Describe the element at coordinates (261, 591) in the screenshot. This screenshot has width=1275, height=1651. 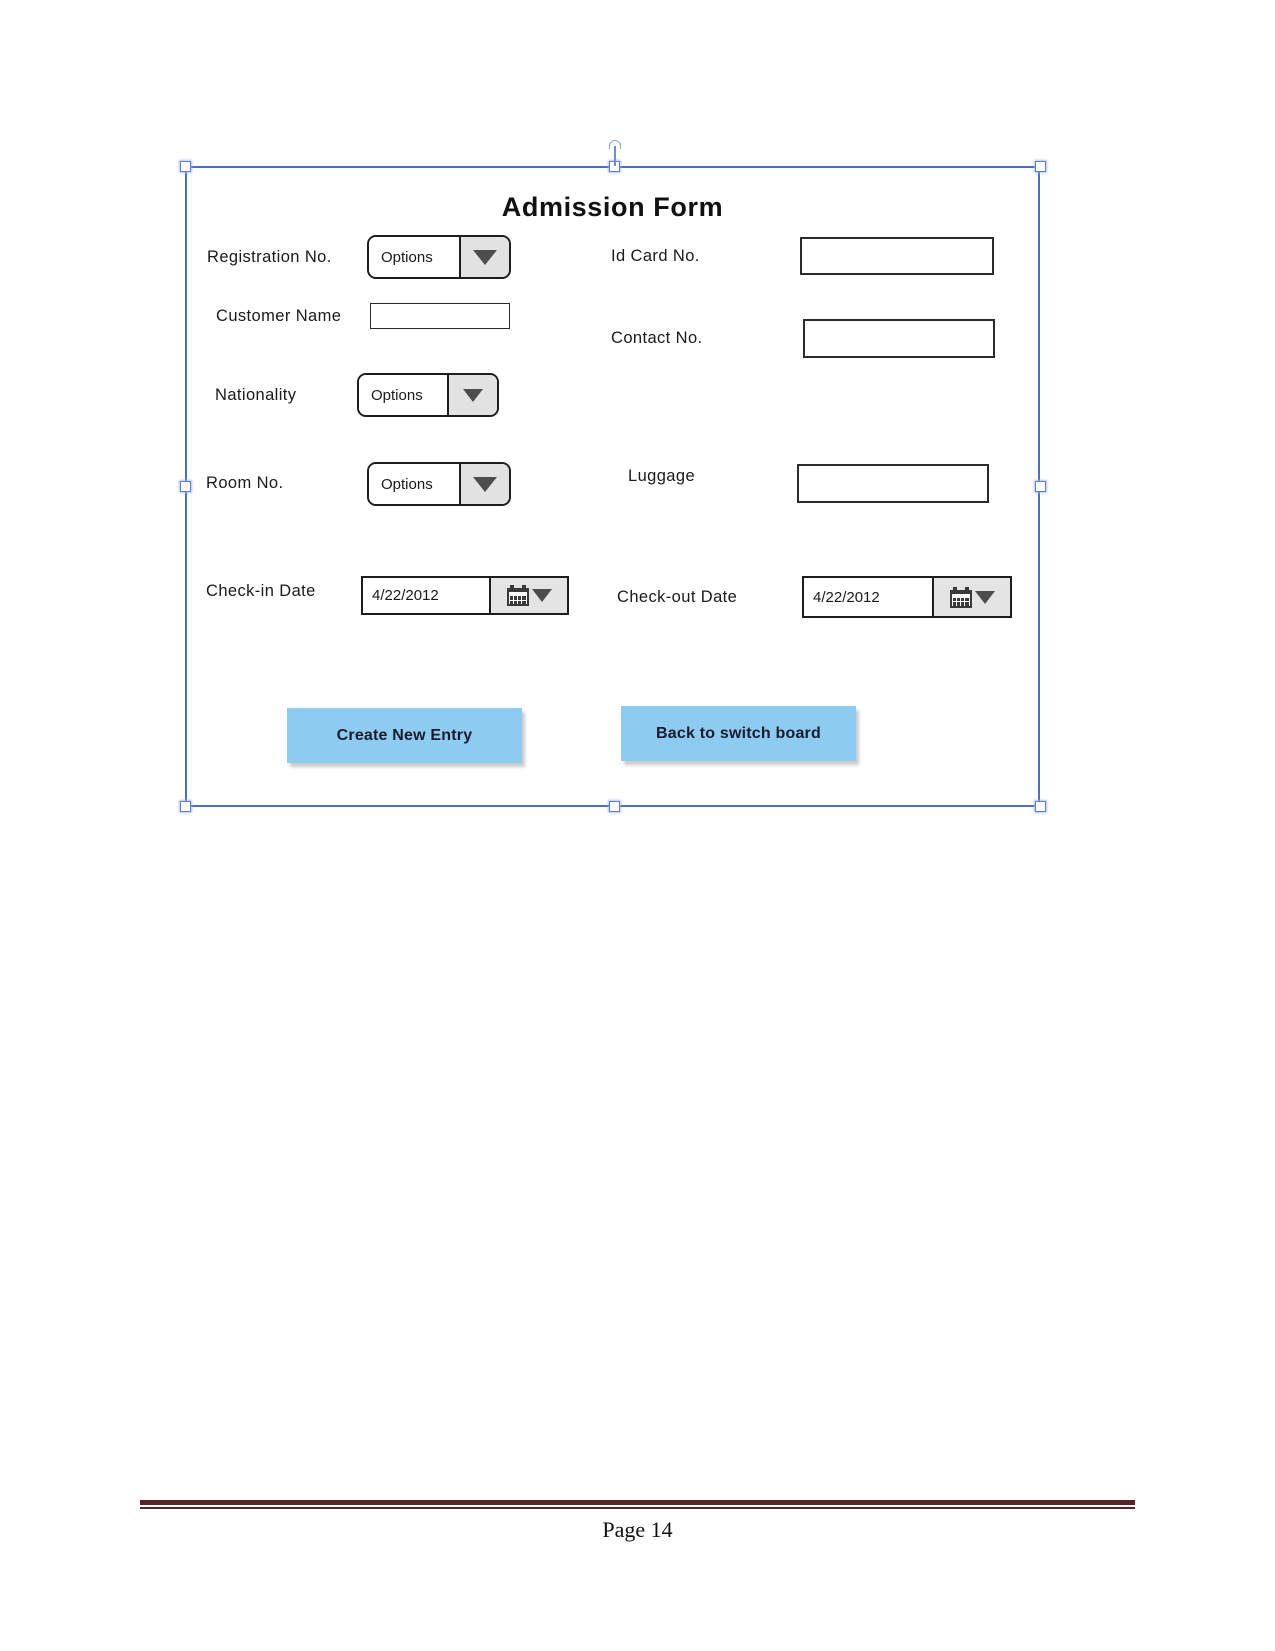
I see `check-in-date-label: Check-in Date` at that location.